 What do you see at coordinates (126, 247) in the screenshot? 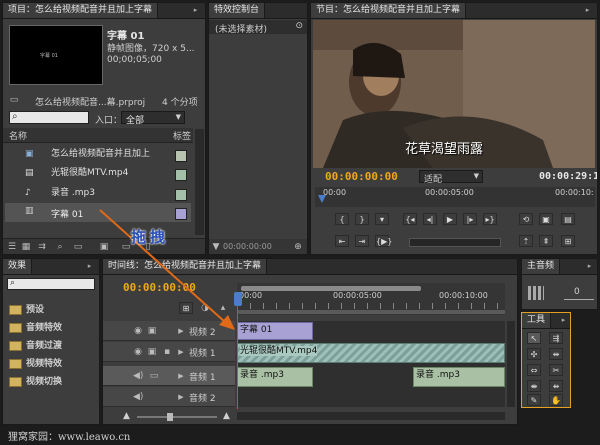
I see `new-bin-icon: ▭` at bounding box center [126, 247].